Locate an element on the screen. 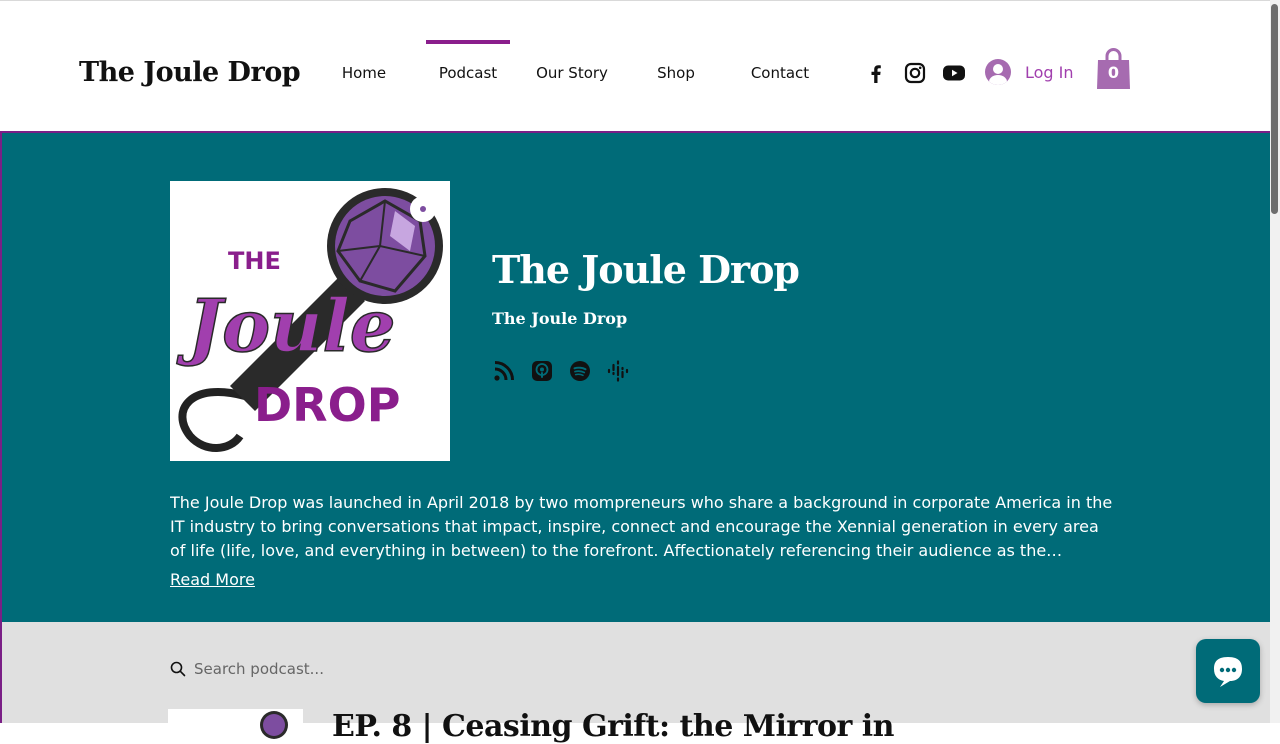  instagram-icon is located at coordinates (915, 73).